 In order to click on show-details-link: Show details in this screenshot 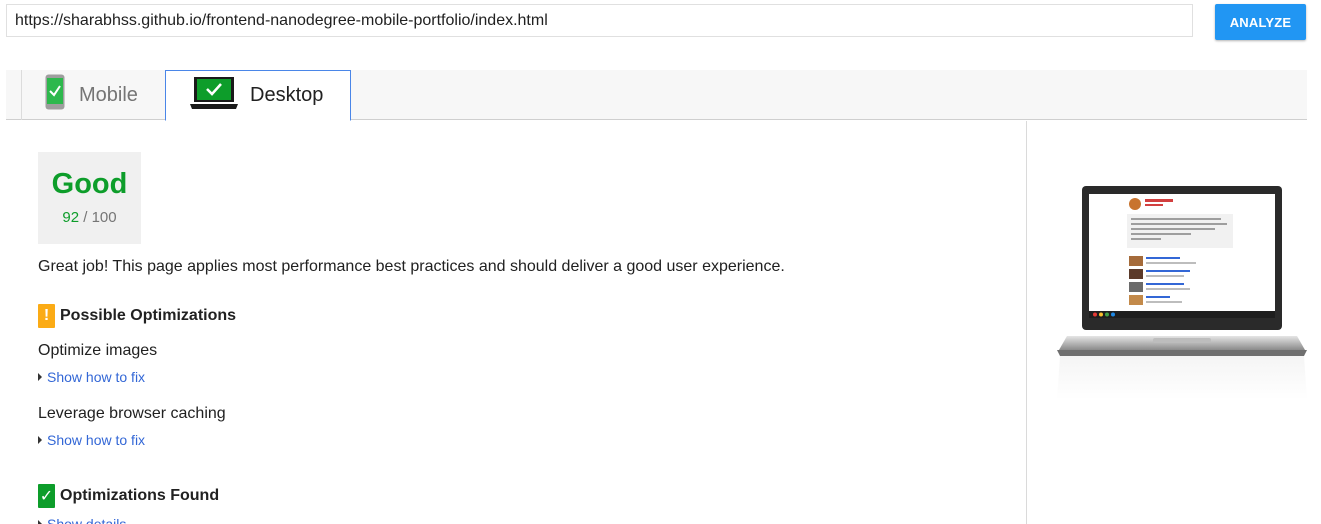, I will do `click(82, 520)`.